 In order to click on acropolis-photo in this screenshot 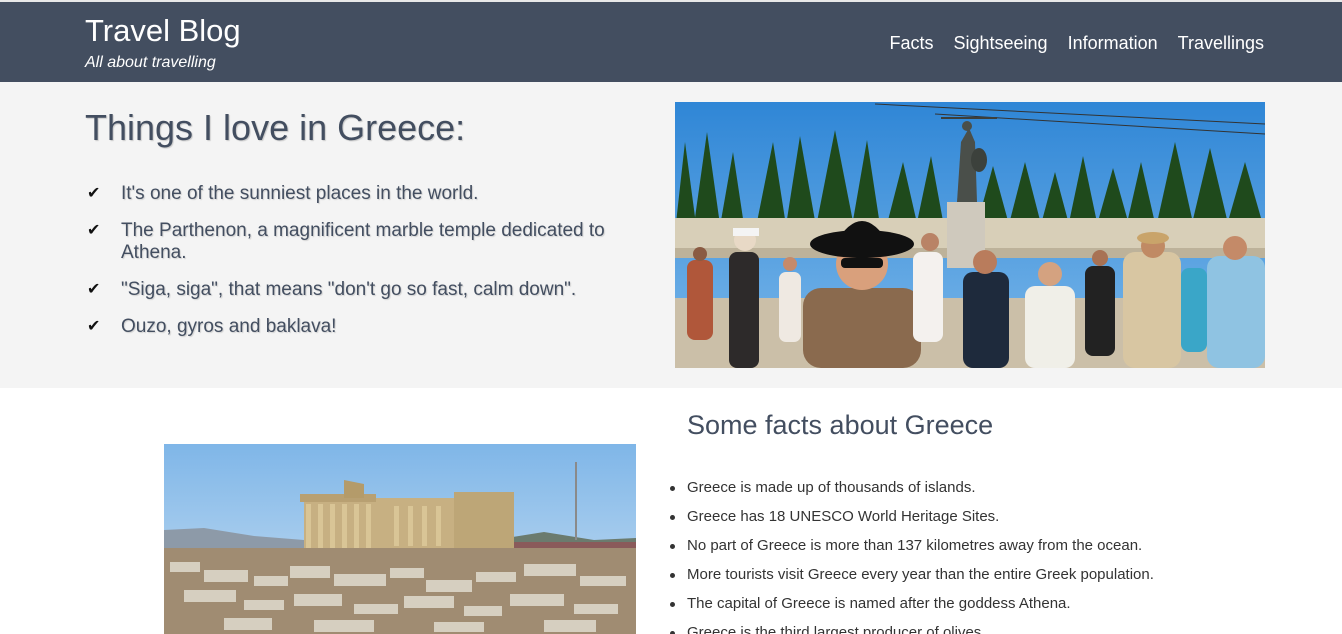, I will do `click(400, 539)`.